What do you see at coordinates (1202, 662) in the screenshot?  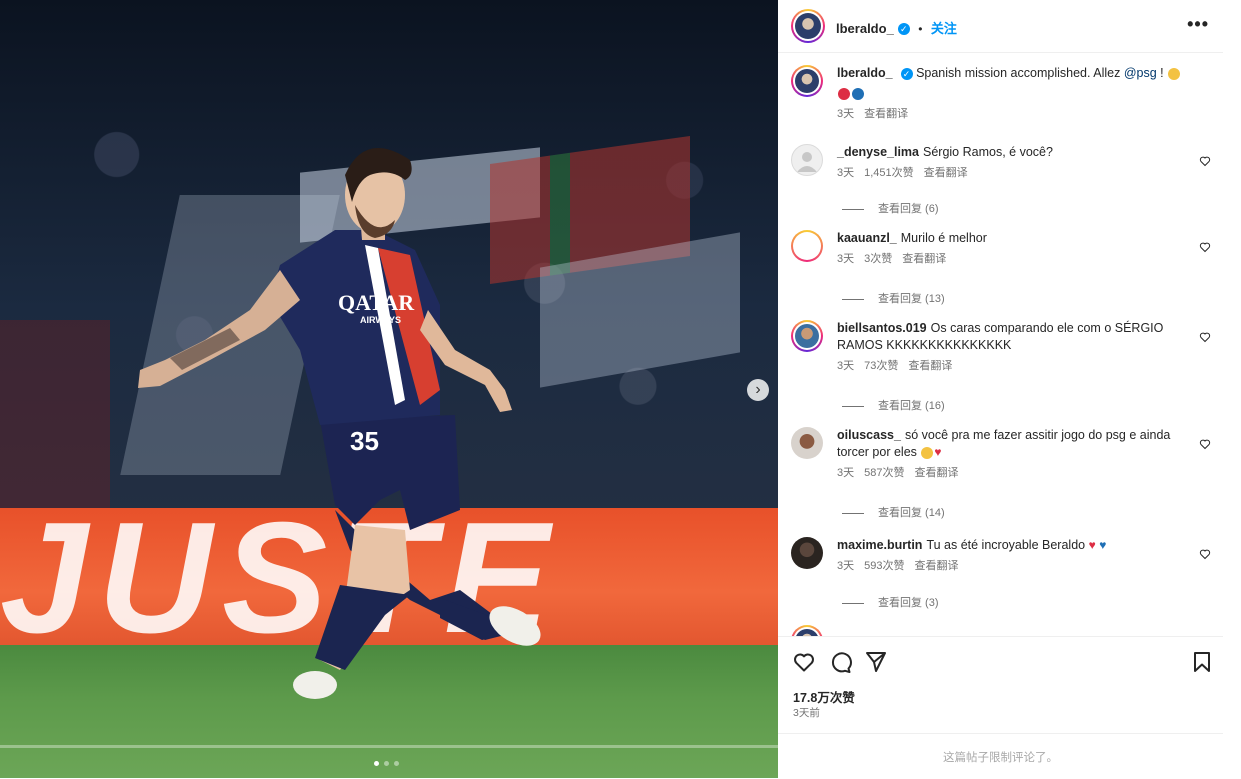 I see `save-bookmark-icon` at bounding box center [1202, 662].